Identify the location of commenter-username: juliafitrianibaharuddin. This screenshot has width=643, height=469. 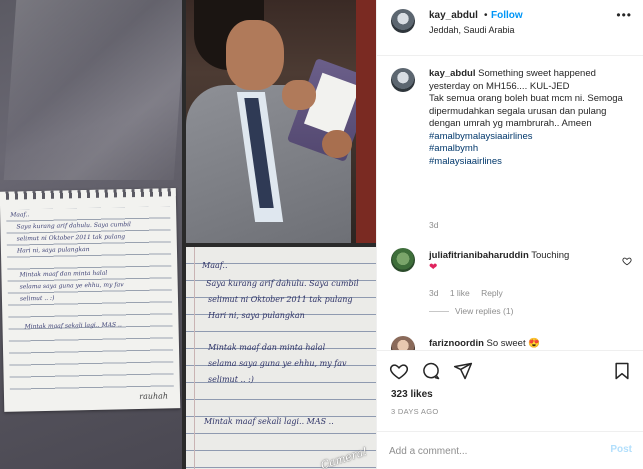
(479, 255).